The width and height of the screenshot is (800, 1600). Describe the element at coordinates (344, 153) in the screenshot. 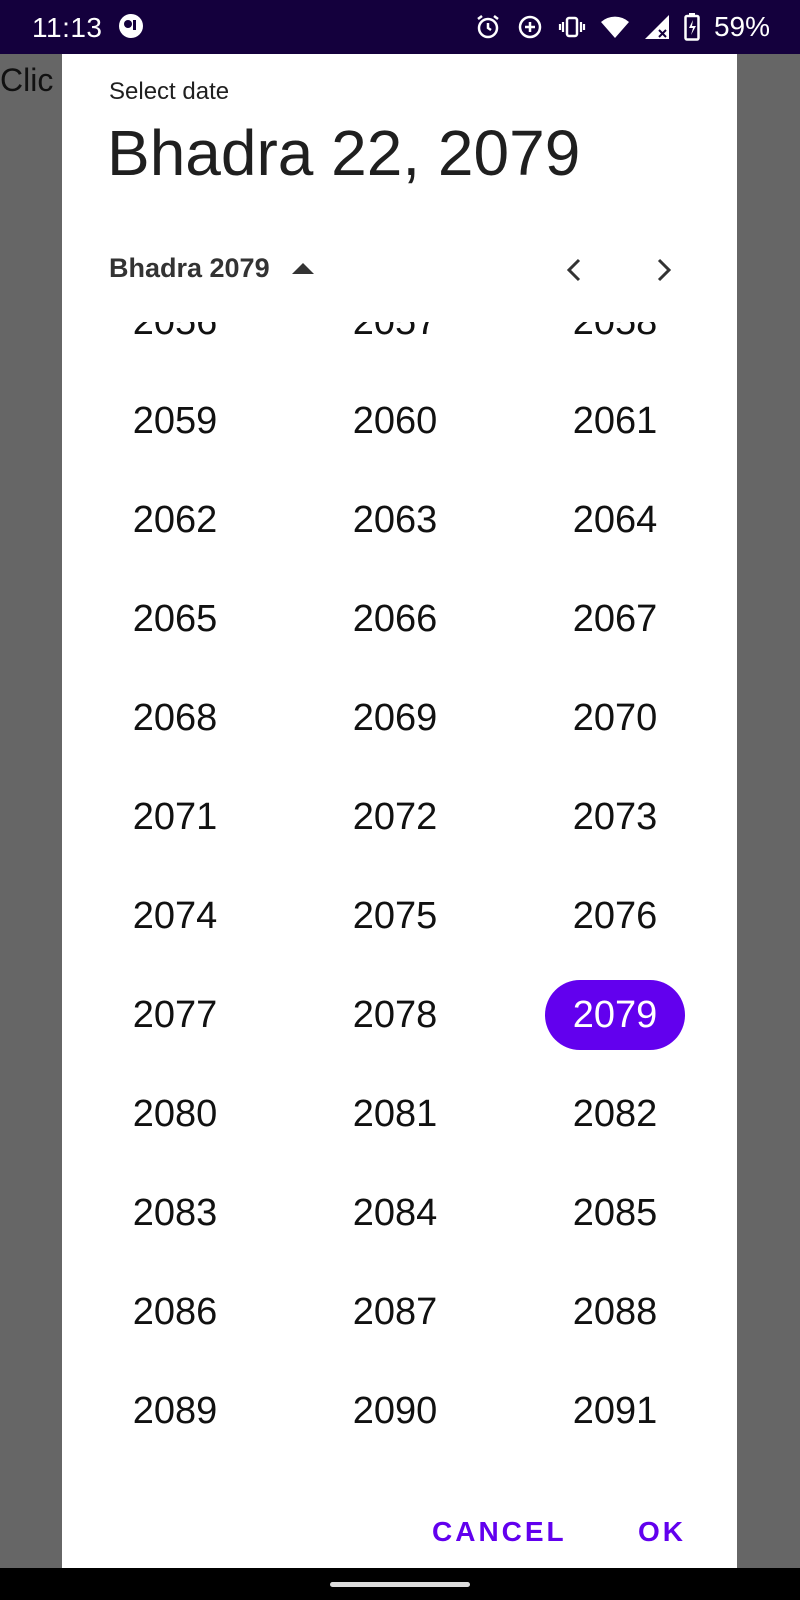

I see `selected-date-heading: Bhadra 22, 2079` at that location.